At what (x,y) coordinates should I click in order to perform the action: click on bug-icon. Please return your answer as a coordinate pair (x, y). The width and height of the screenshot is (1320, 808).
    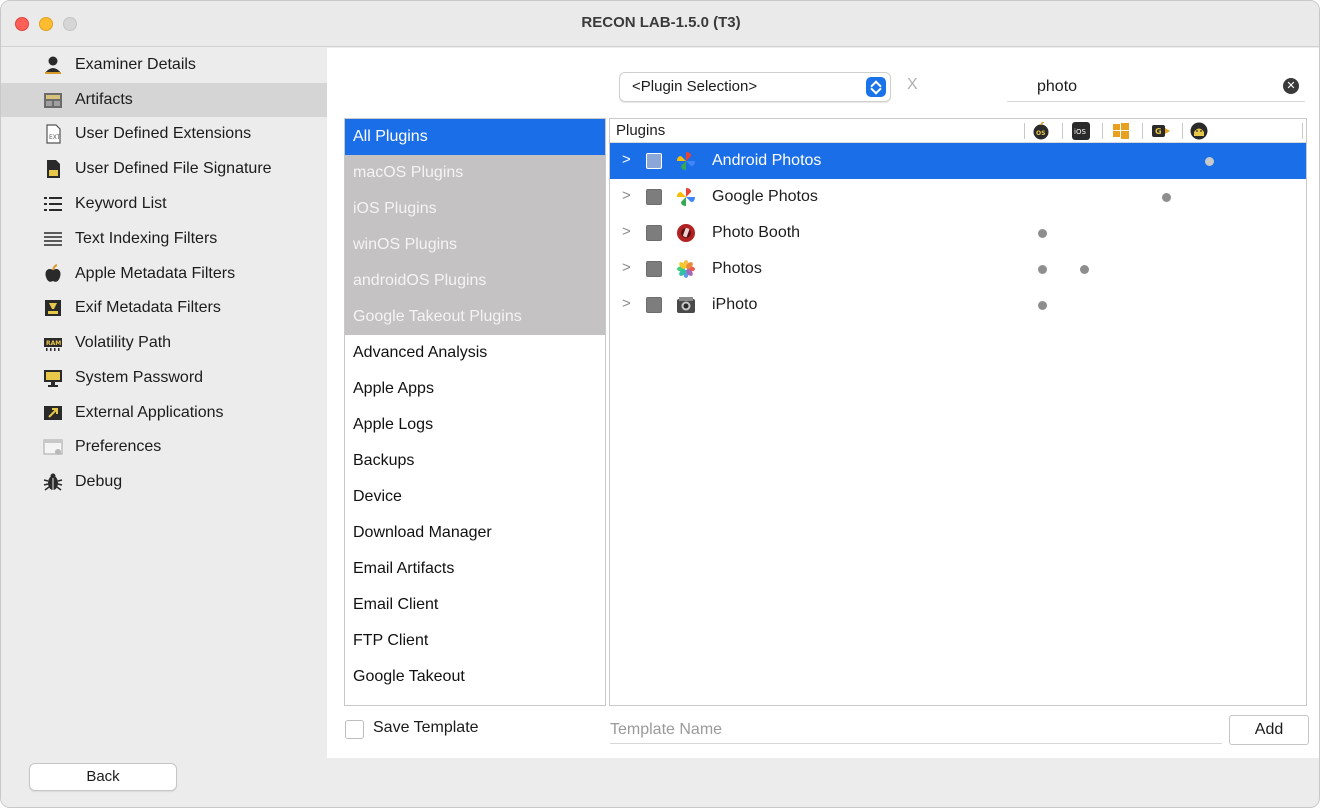
    Looking at the image, I should click on (53, 482).